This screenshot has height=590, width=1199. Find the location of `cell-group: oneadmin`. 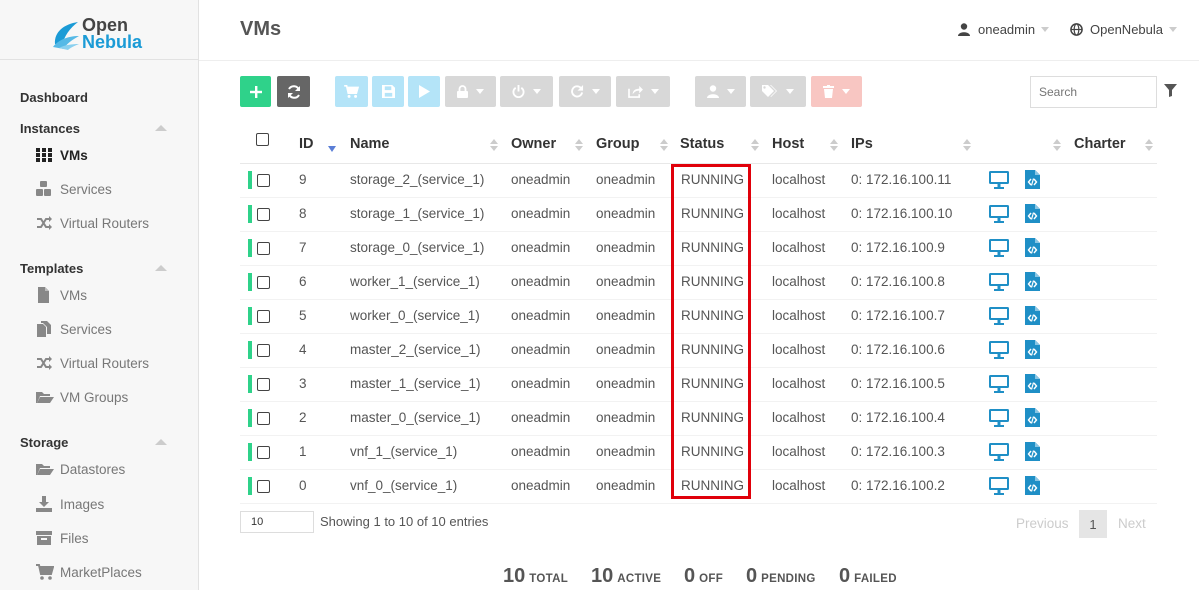

cell-group: oneadmin is located at coordinates (626, 247).